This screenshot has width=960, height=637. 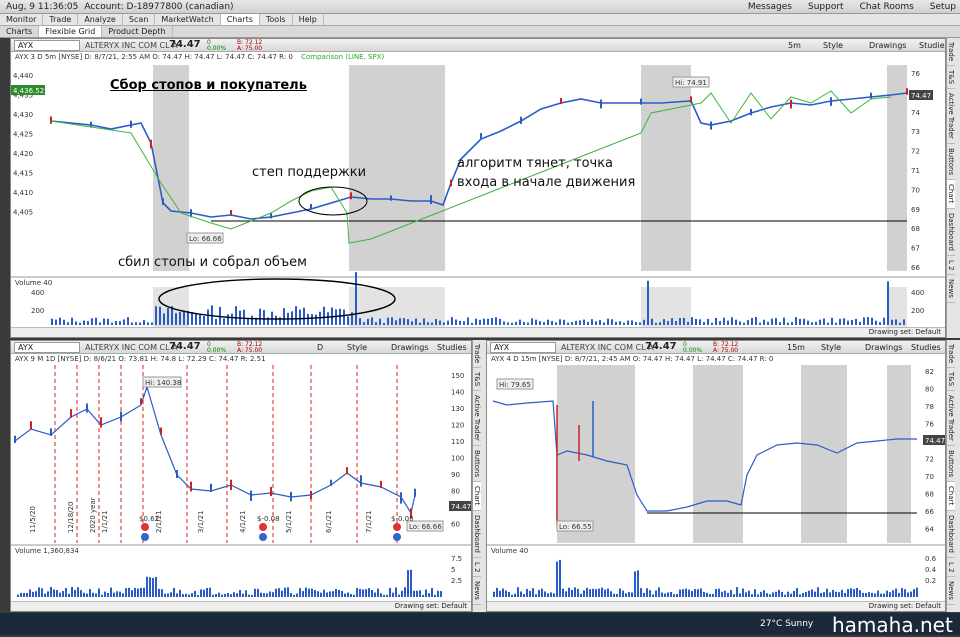 What do you see at coordinates (929, 512) in the screenshot?
I see `right-axis-tick: 66` at bounding box center [929, 512].